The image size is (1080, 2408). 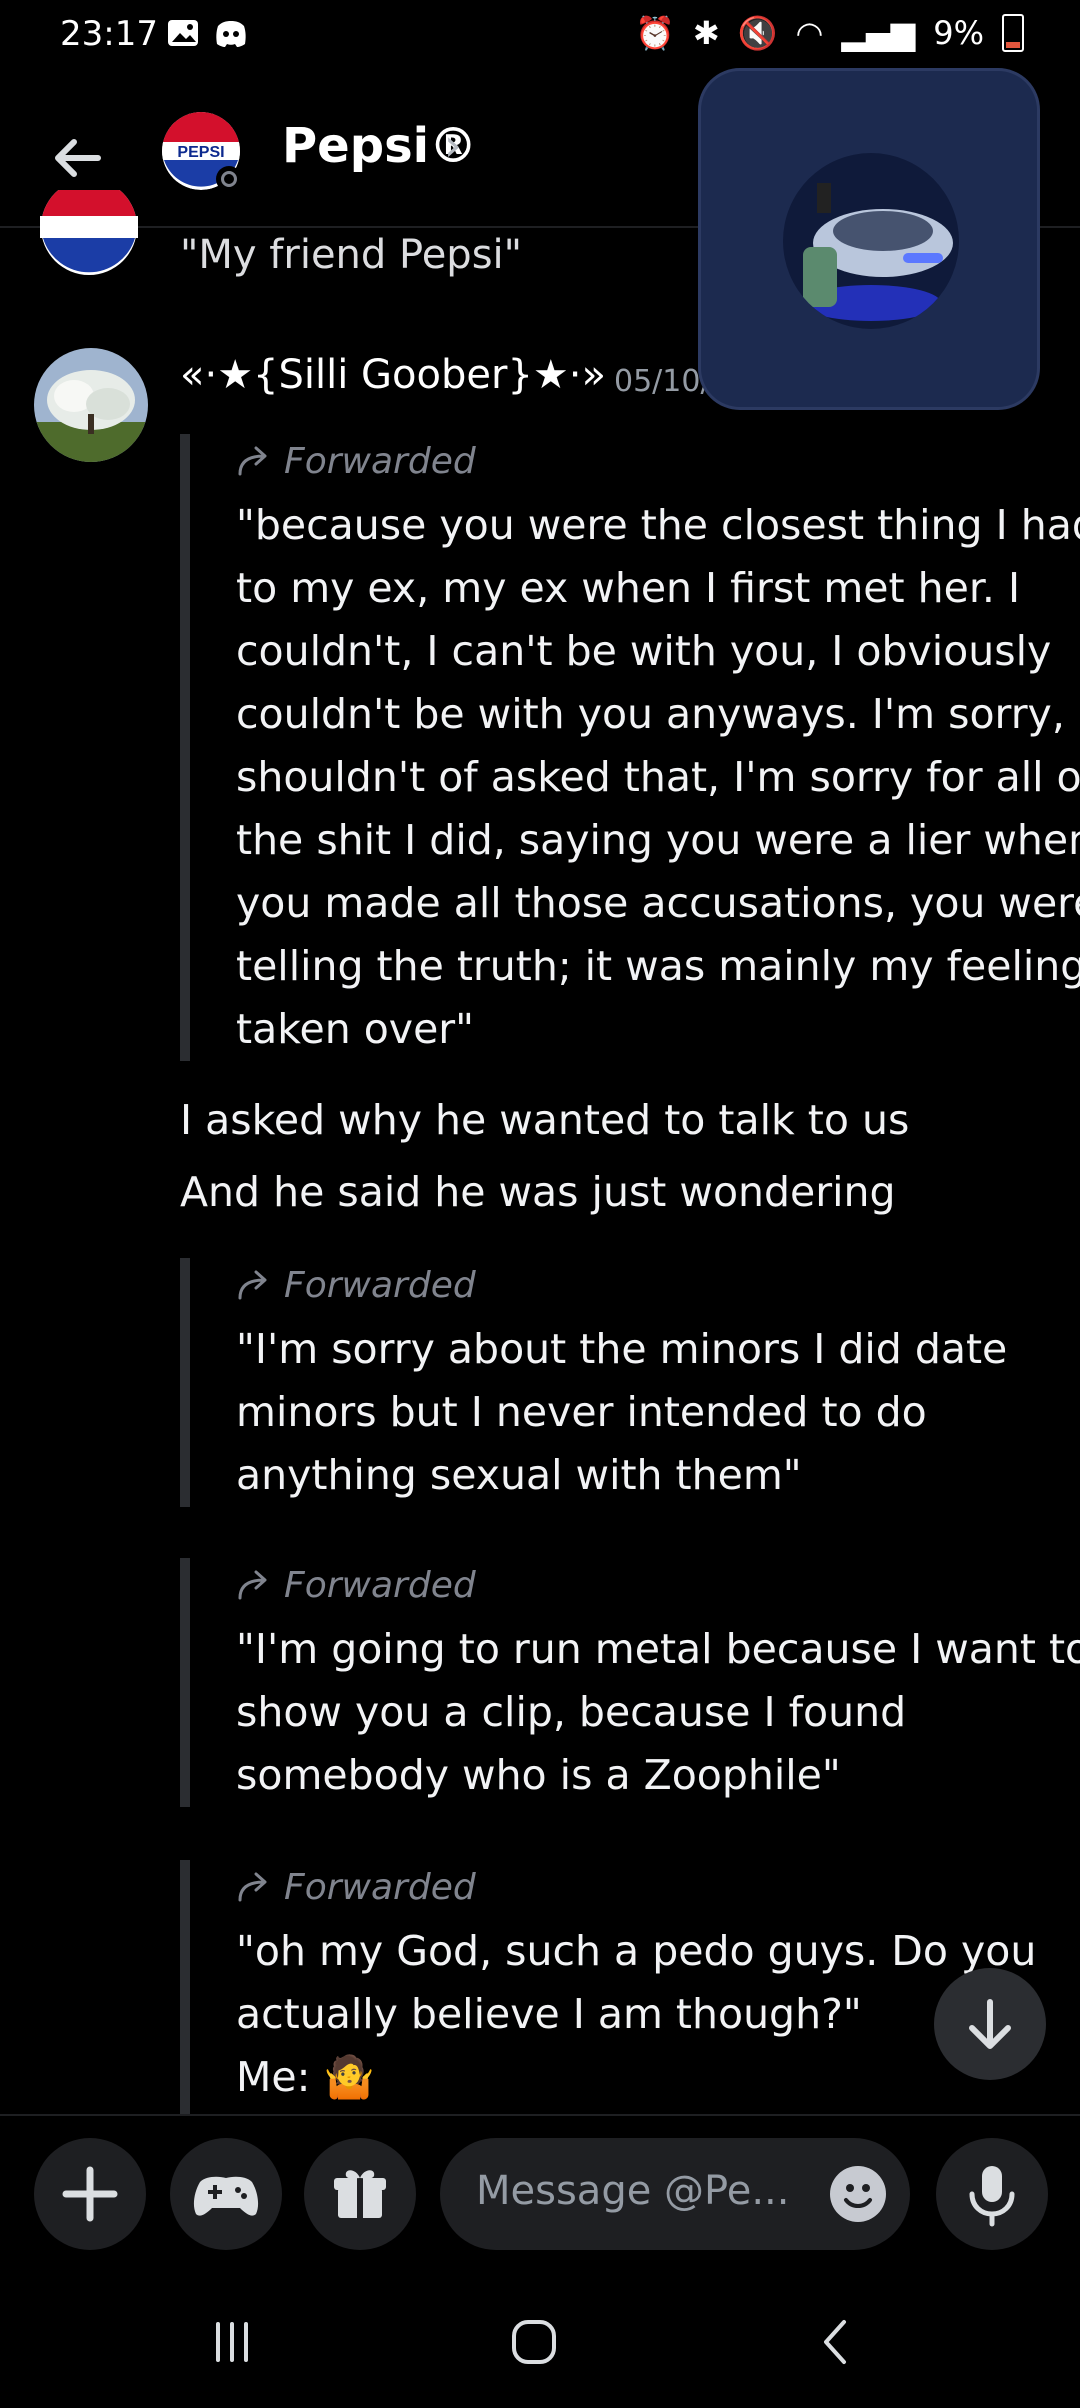 I want to click on message-text: And he said he was just wondering, so click(x=538, y=1192).